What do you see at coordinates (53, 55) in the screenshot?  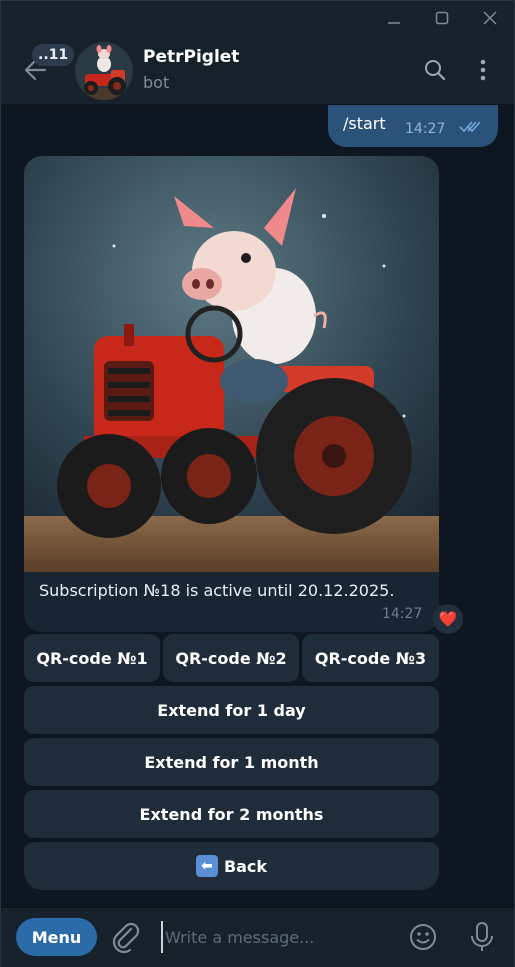 I see `unread-badge: ..11` at bounding box center [53, 55].